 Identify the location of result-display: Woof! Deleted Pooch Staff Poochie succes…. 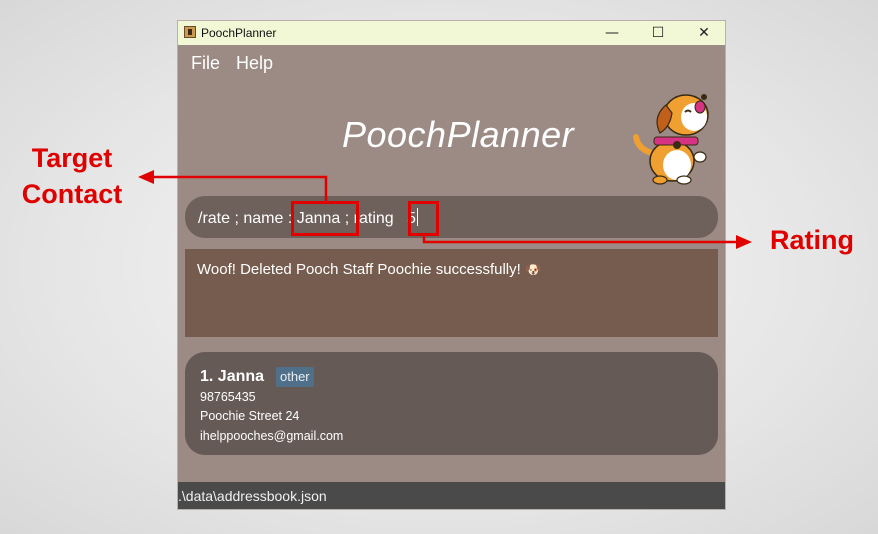
(451, 293).